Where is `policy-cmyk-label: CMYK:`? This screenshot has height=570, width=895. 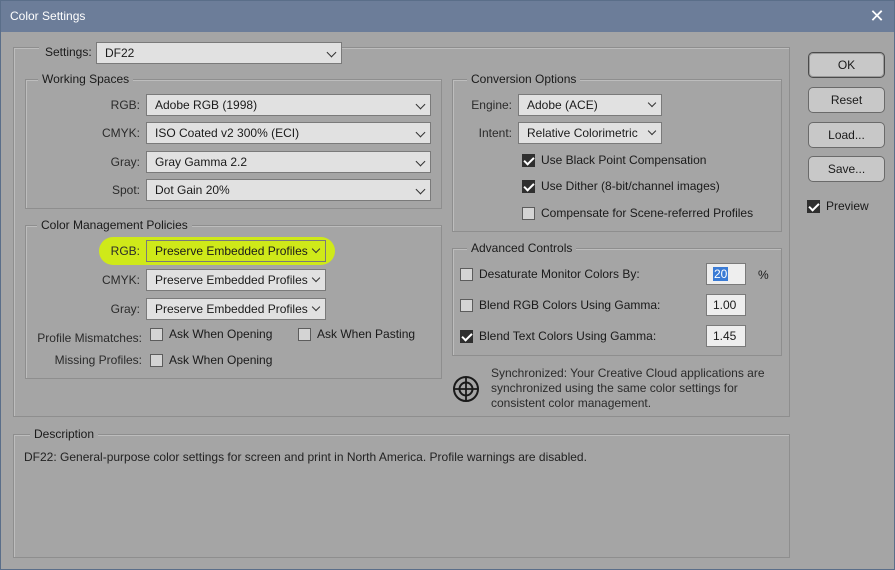 policy-cmyk-label: CMYK: is located at coordinates (120, 280).